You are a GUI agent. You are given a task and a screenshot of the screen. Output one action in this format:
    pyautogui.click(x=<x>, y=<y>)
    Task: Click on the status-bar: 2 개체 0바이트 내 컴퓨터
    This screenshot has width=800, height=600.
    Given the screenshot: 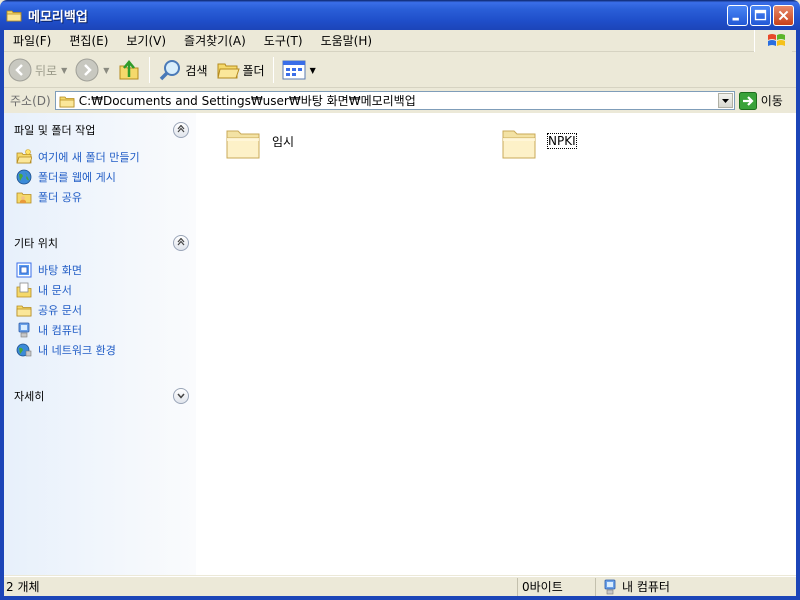 What is the action you would take?
    pyautogui.click(x=400, y=586)
    